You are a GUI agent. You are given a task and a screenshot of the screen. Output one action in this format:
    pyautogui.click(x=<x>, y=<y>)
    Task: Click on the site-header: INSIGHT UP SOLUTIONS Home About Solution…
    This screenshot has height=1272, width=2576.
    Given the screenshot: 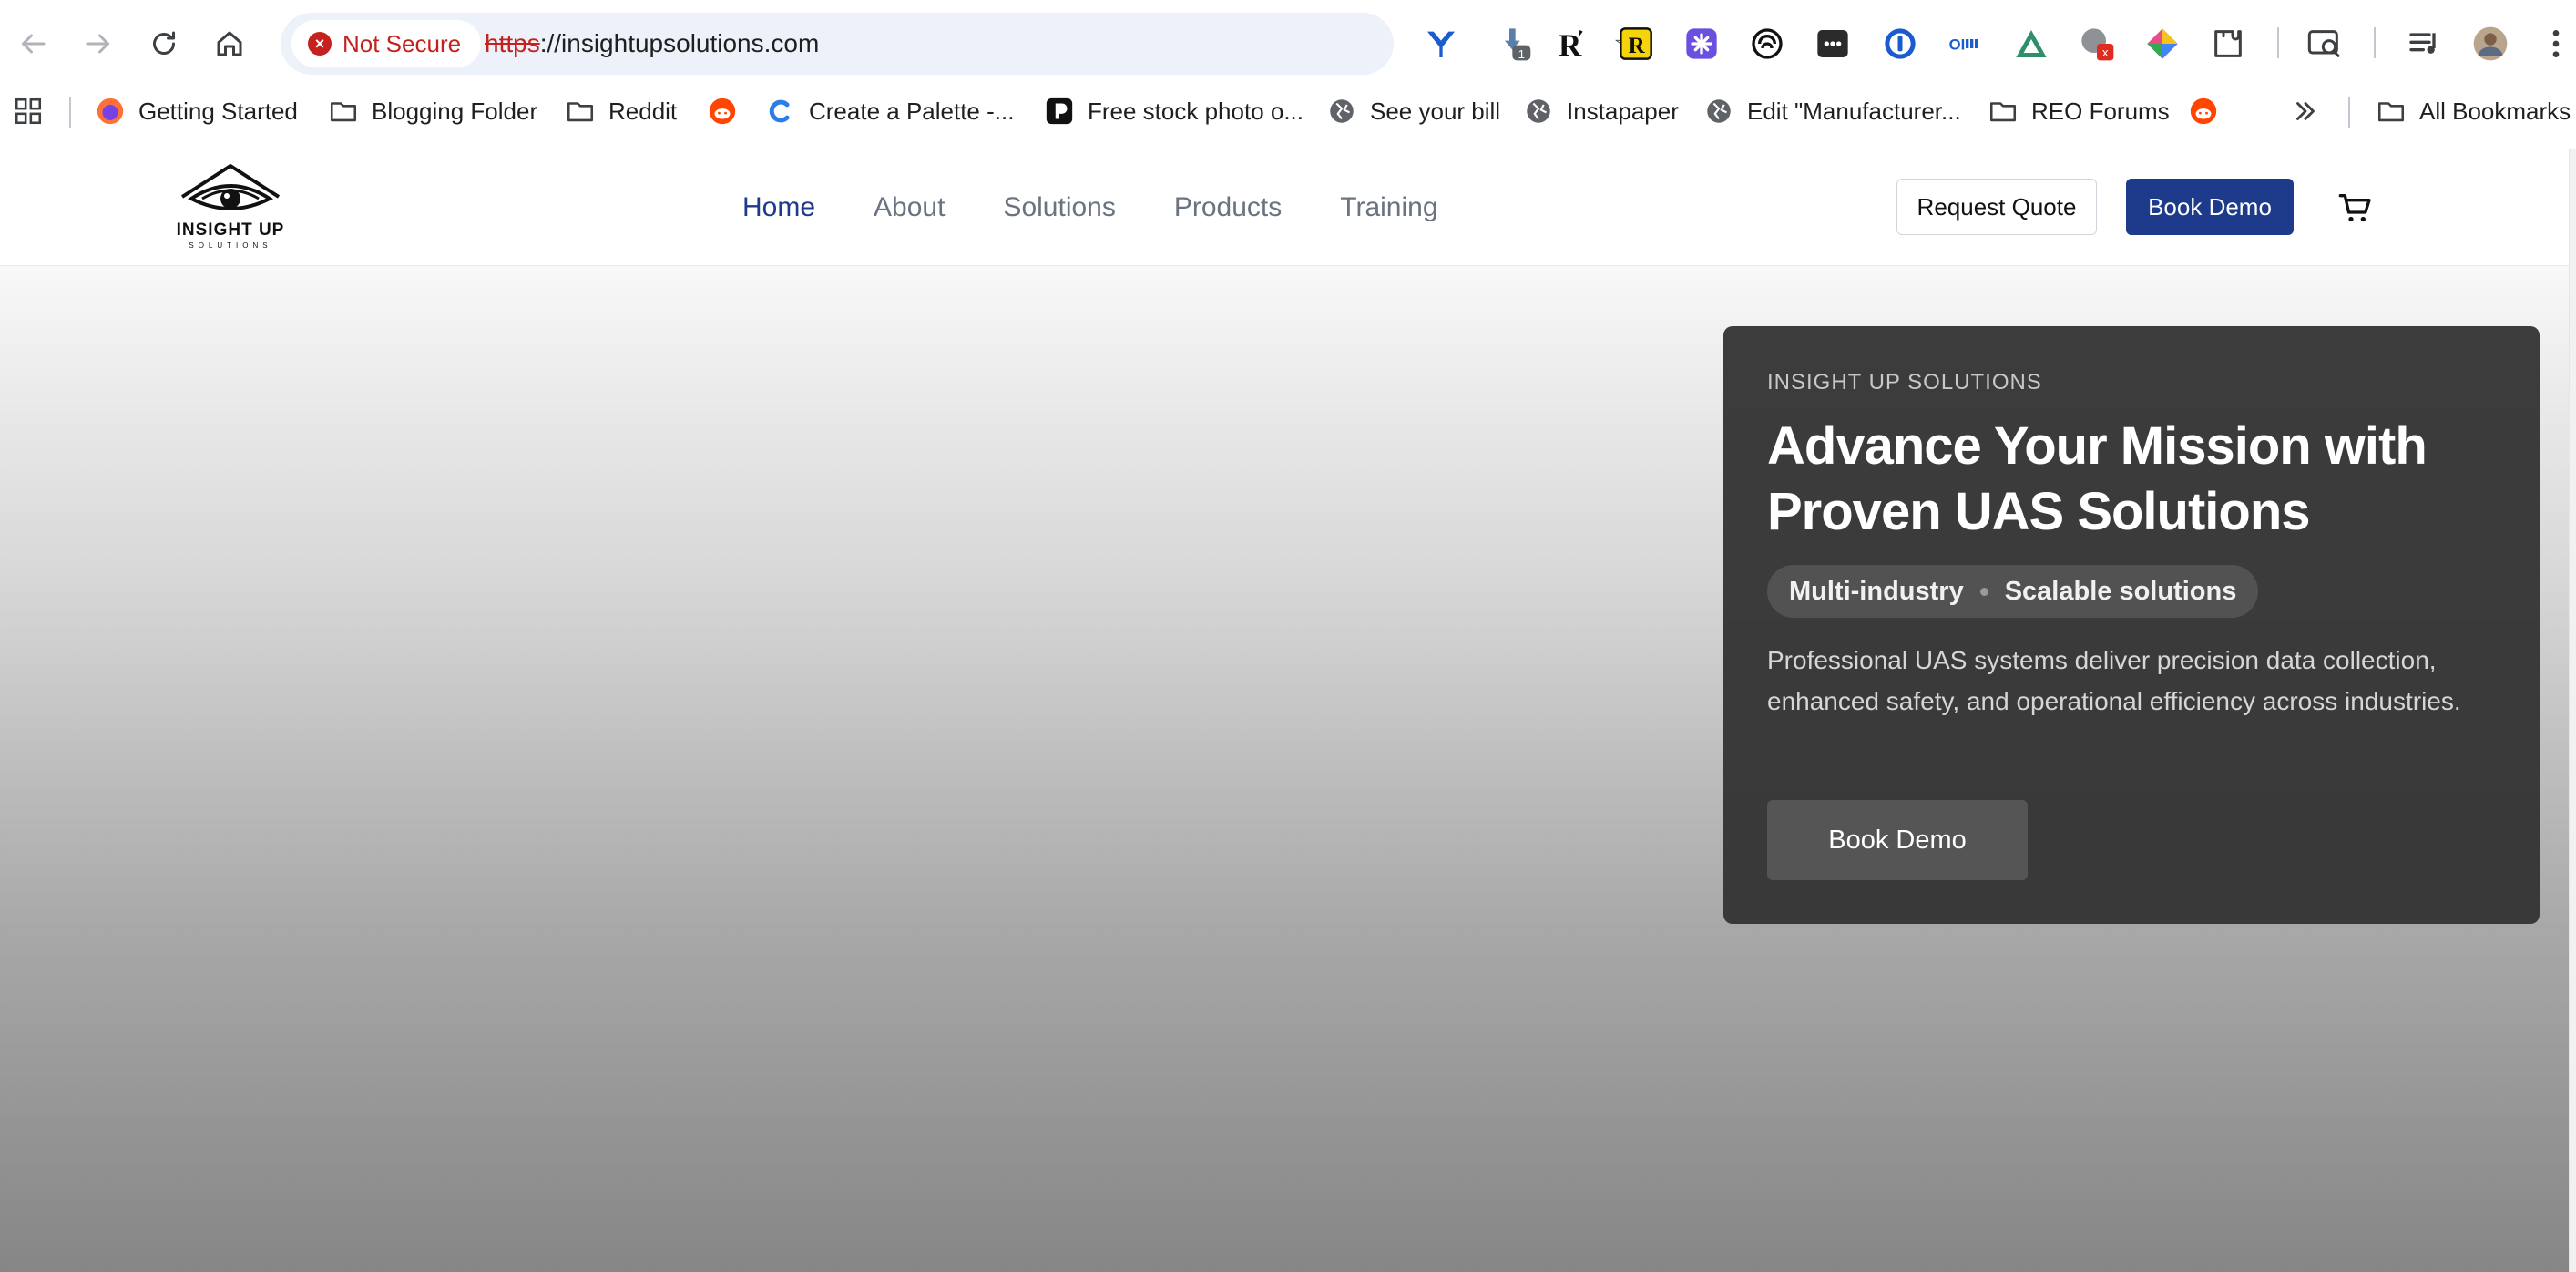 What is the action you would take?
    pyautogui.click(x=1284, y=207)
    